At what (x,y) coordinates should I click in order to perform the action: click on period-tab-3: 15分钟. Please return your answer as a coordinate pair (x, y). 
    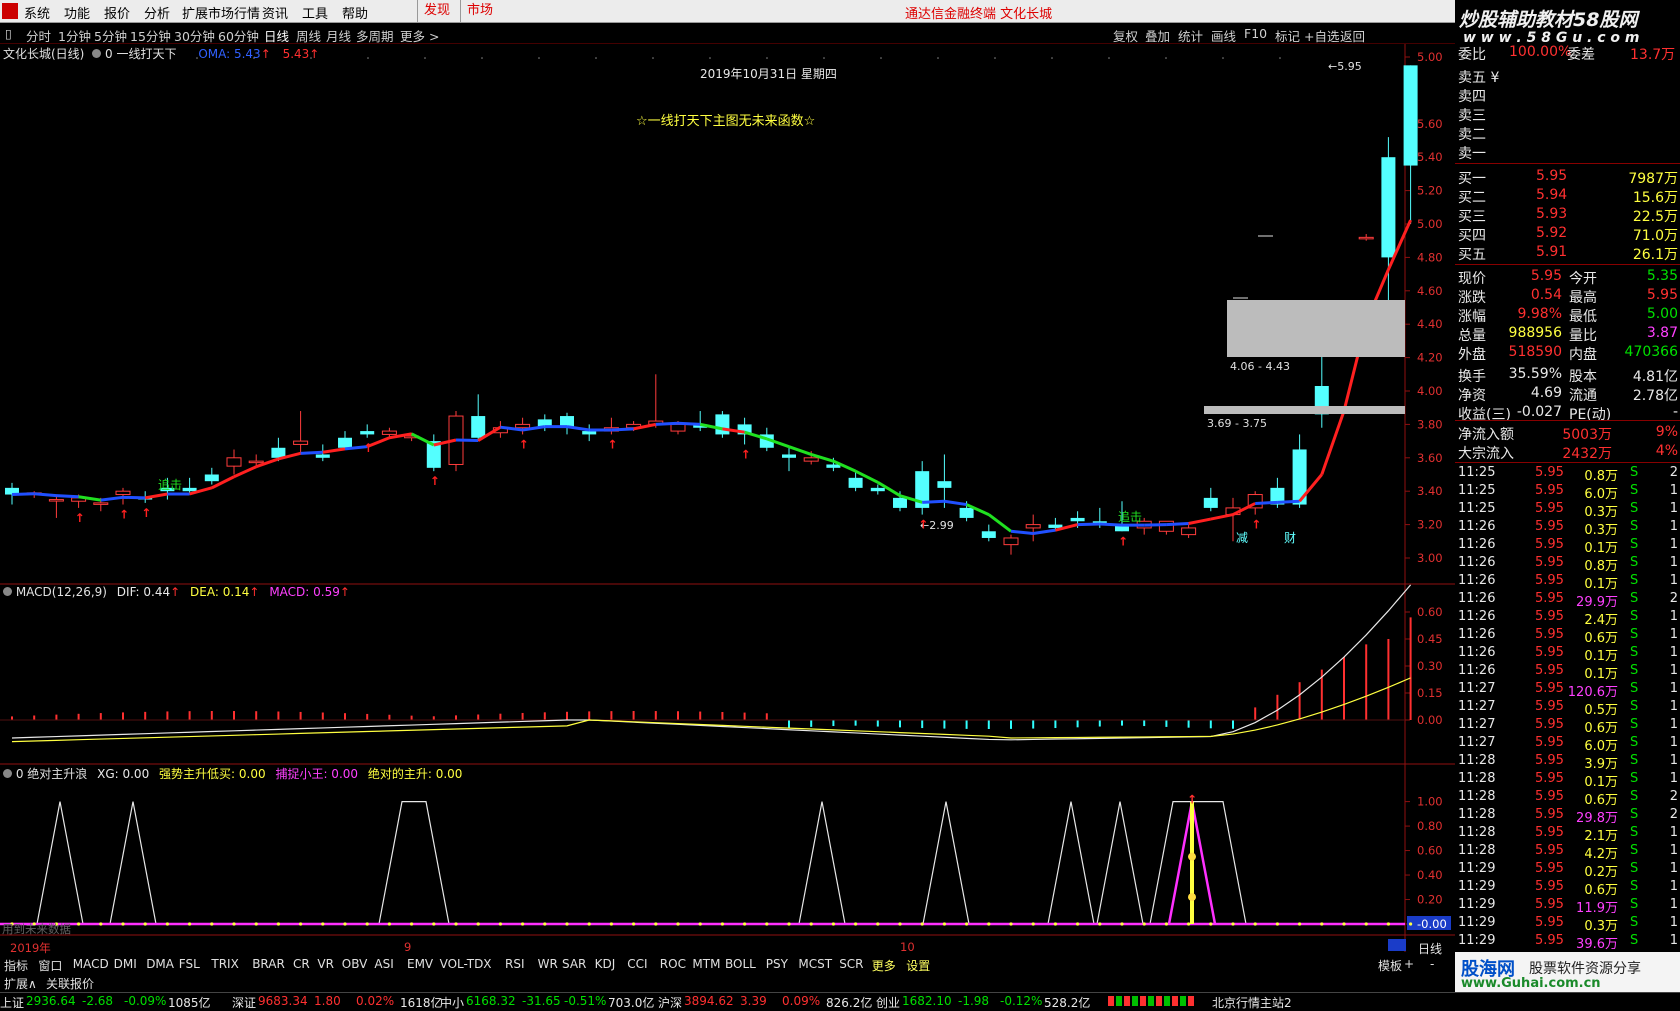
    Looking at the image, I should click on (150, 35).